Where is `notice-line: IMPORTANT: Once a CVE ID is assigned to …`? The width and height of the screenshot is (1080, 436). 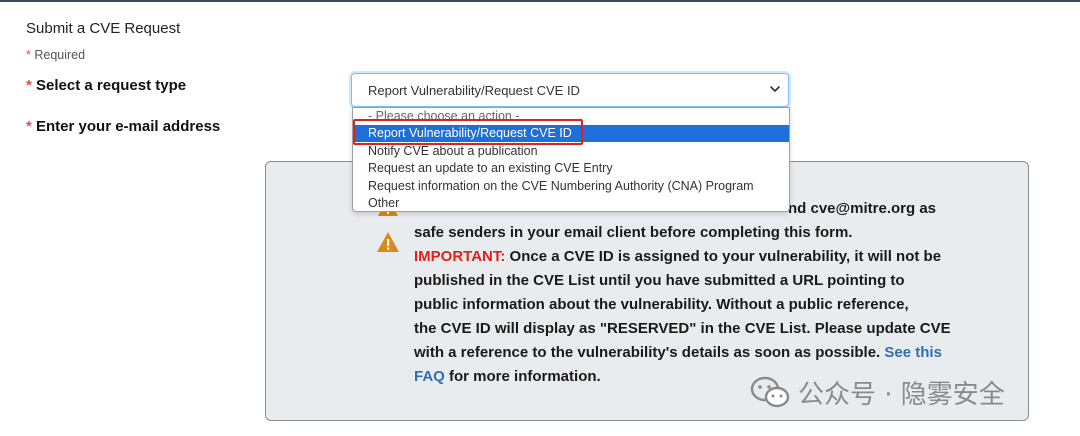
notice-line: IMPORTANT: Once a CVE ID is assigned to … is located at coordinates (677, 257).